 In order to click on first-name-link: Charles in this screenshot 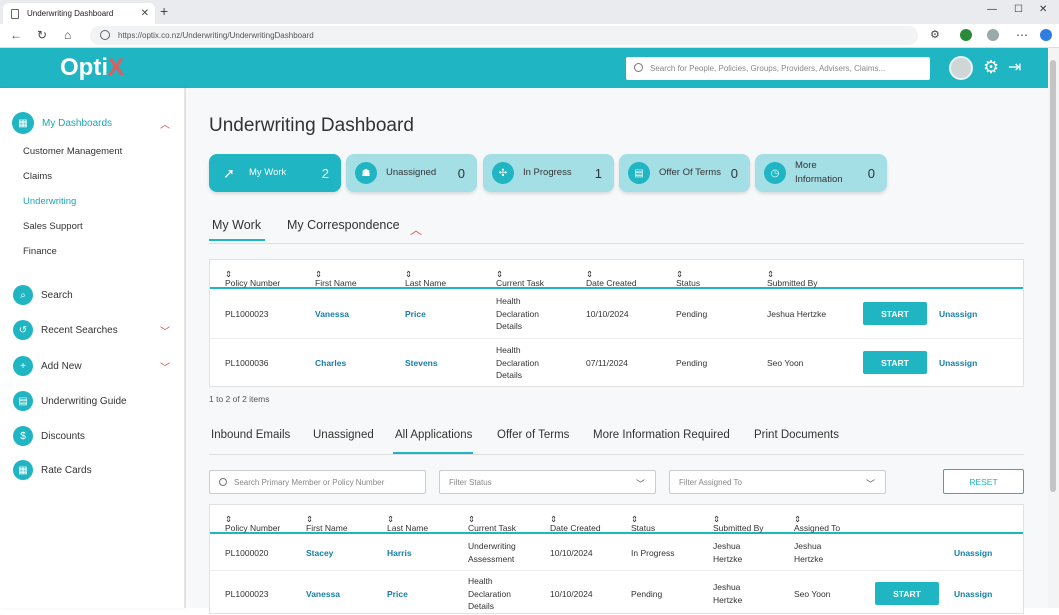, I will do `click(330, 363)`.